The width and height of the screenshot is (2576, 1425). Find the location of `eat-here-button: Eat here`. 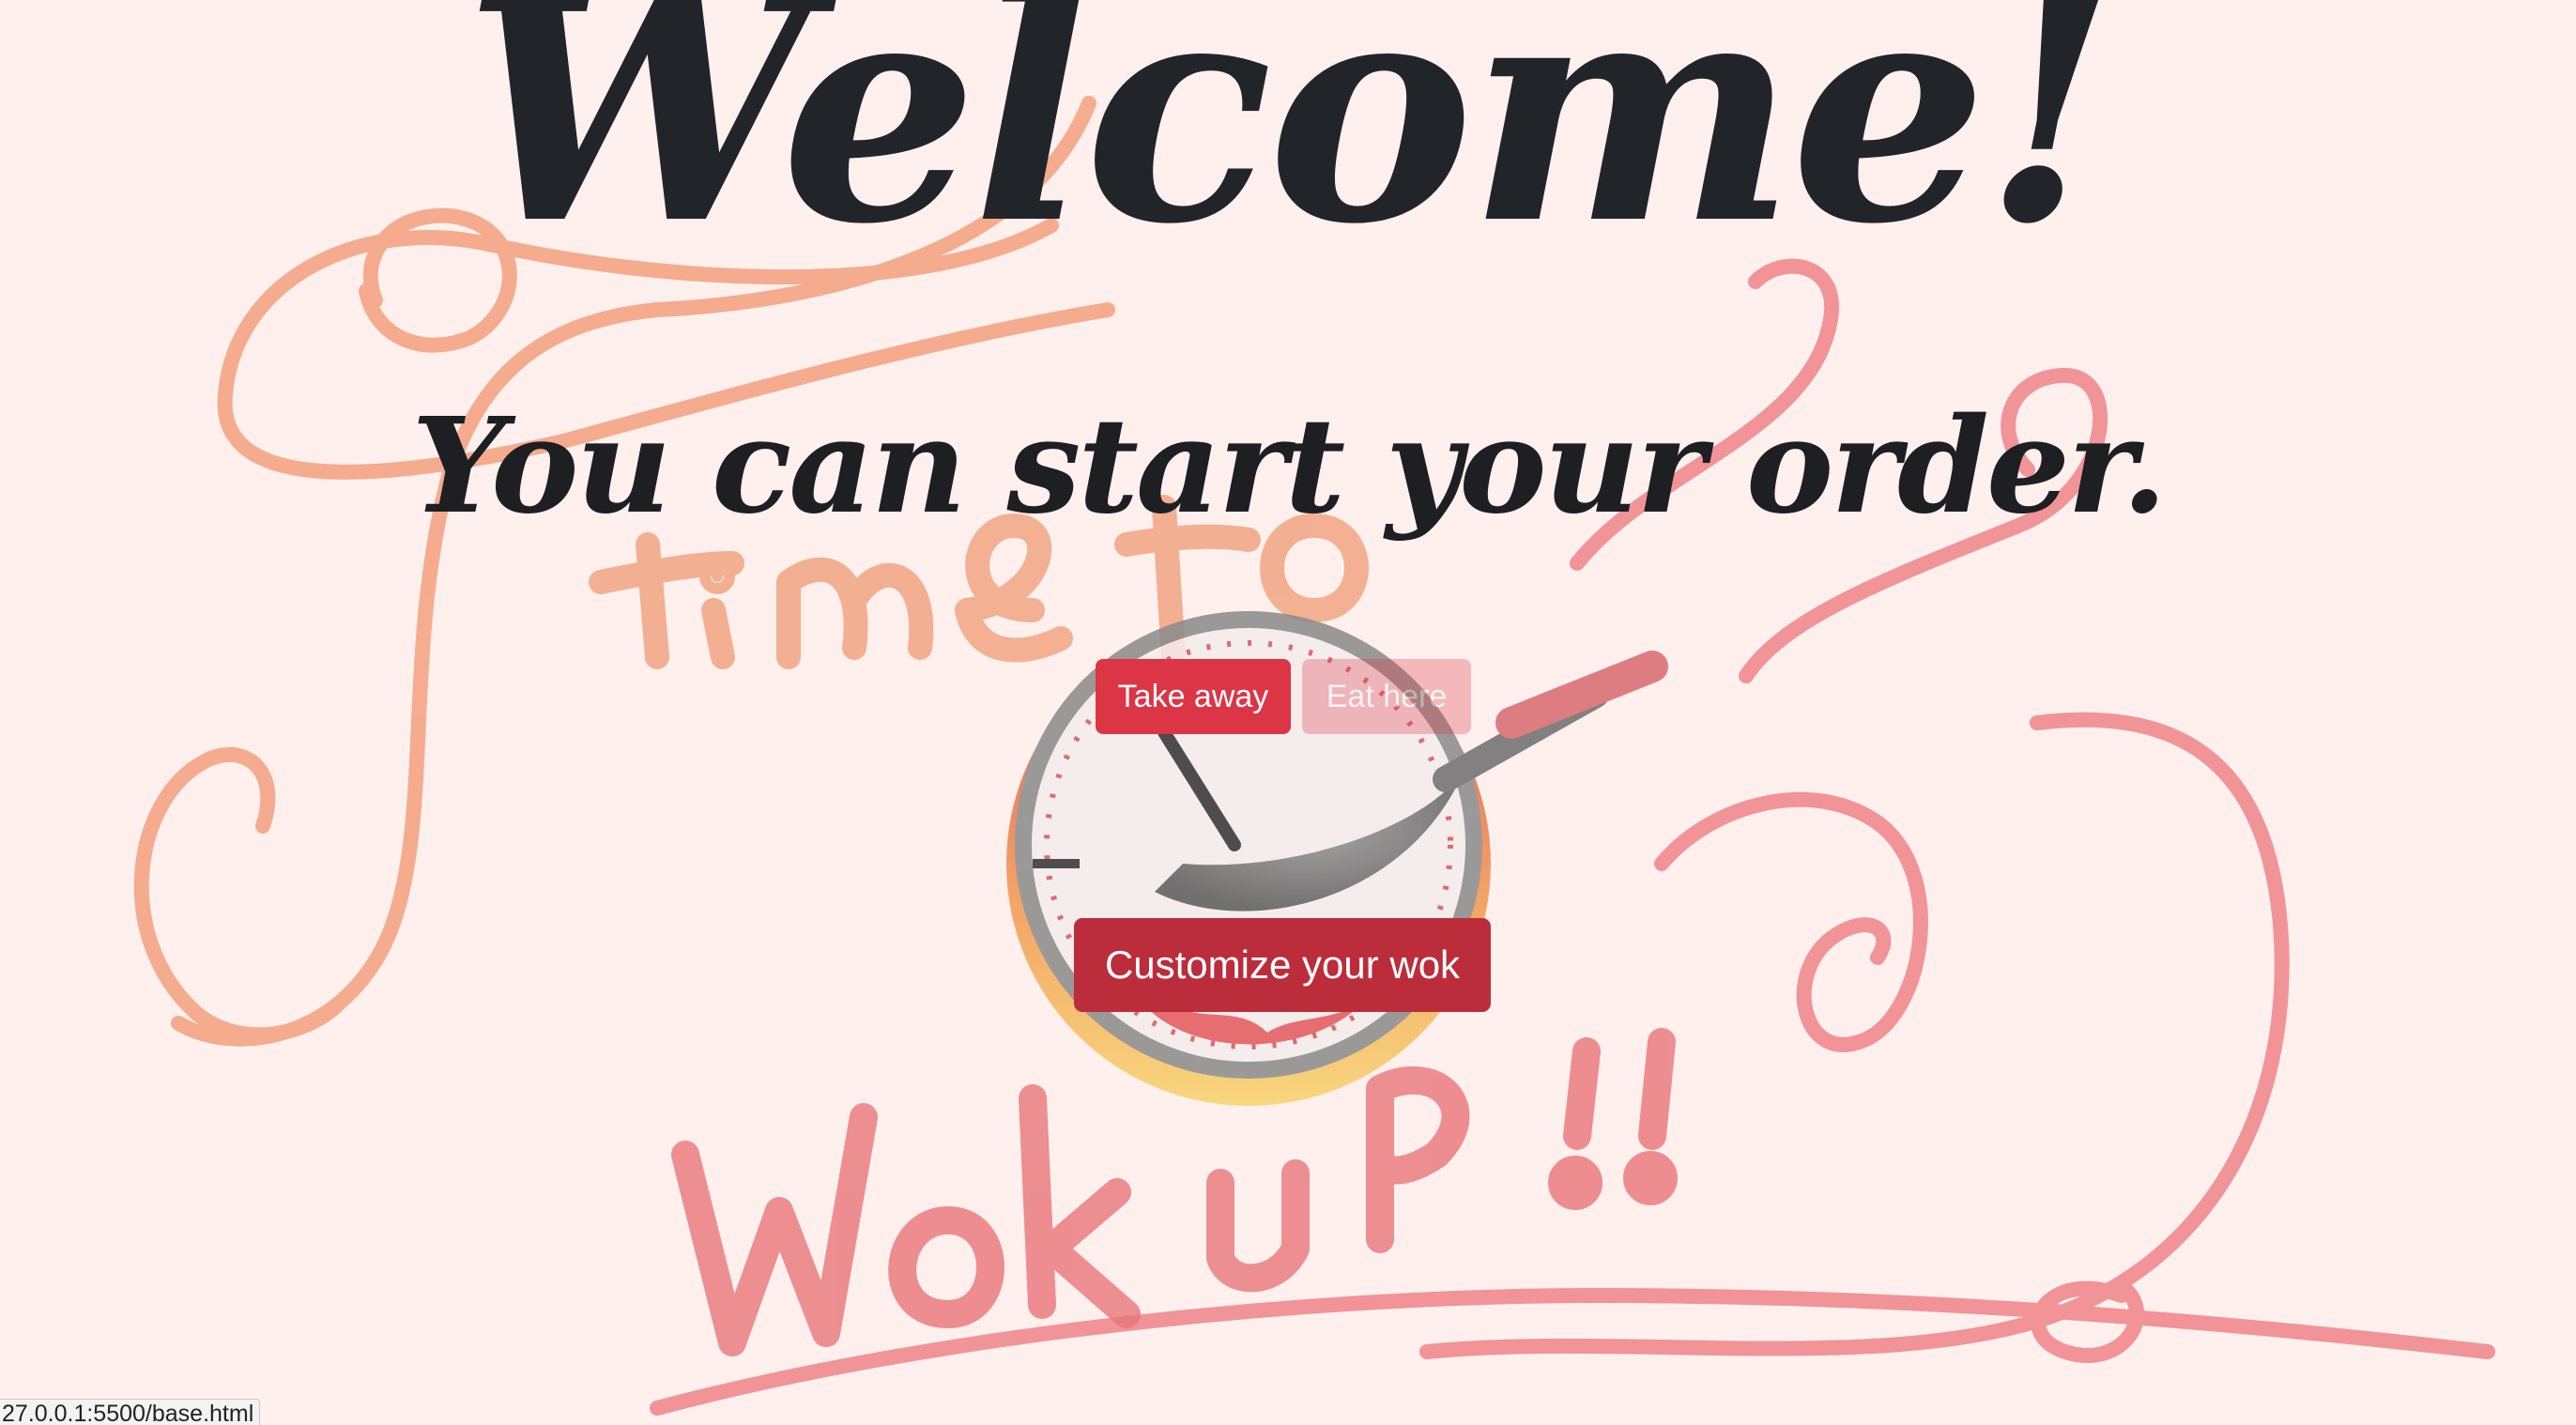

eat-here-button: Eat here is located at coordinates (1386, 697).